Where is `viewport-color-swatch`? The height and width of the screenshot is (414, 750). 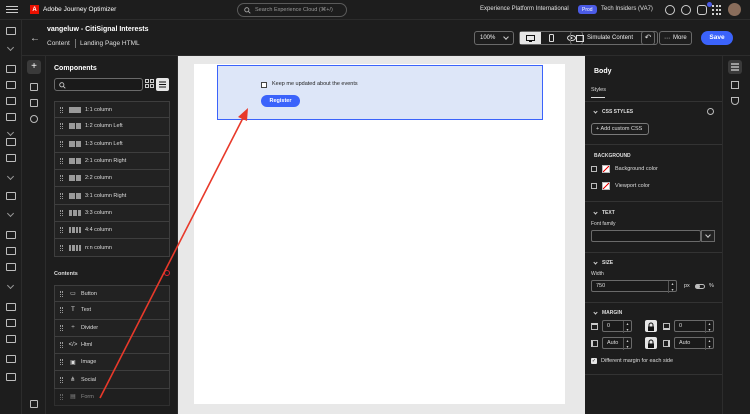
viewport-color-swatch is located at coordinates (606, 186).